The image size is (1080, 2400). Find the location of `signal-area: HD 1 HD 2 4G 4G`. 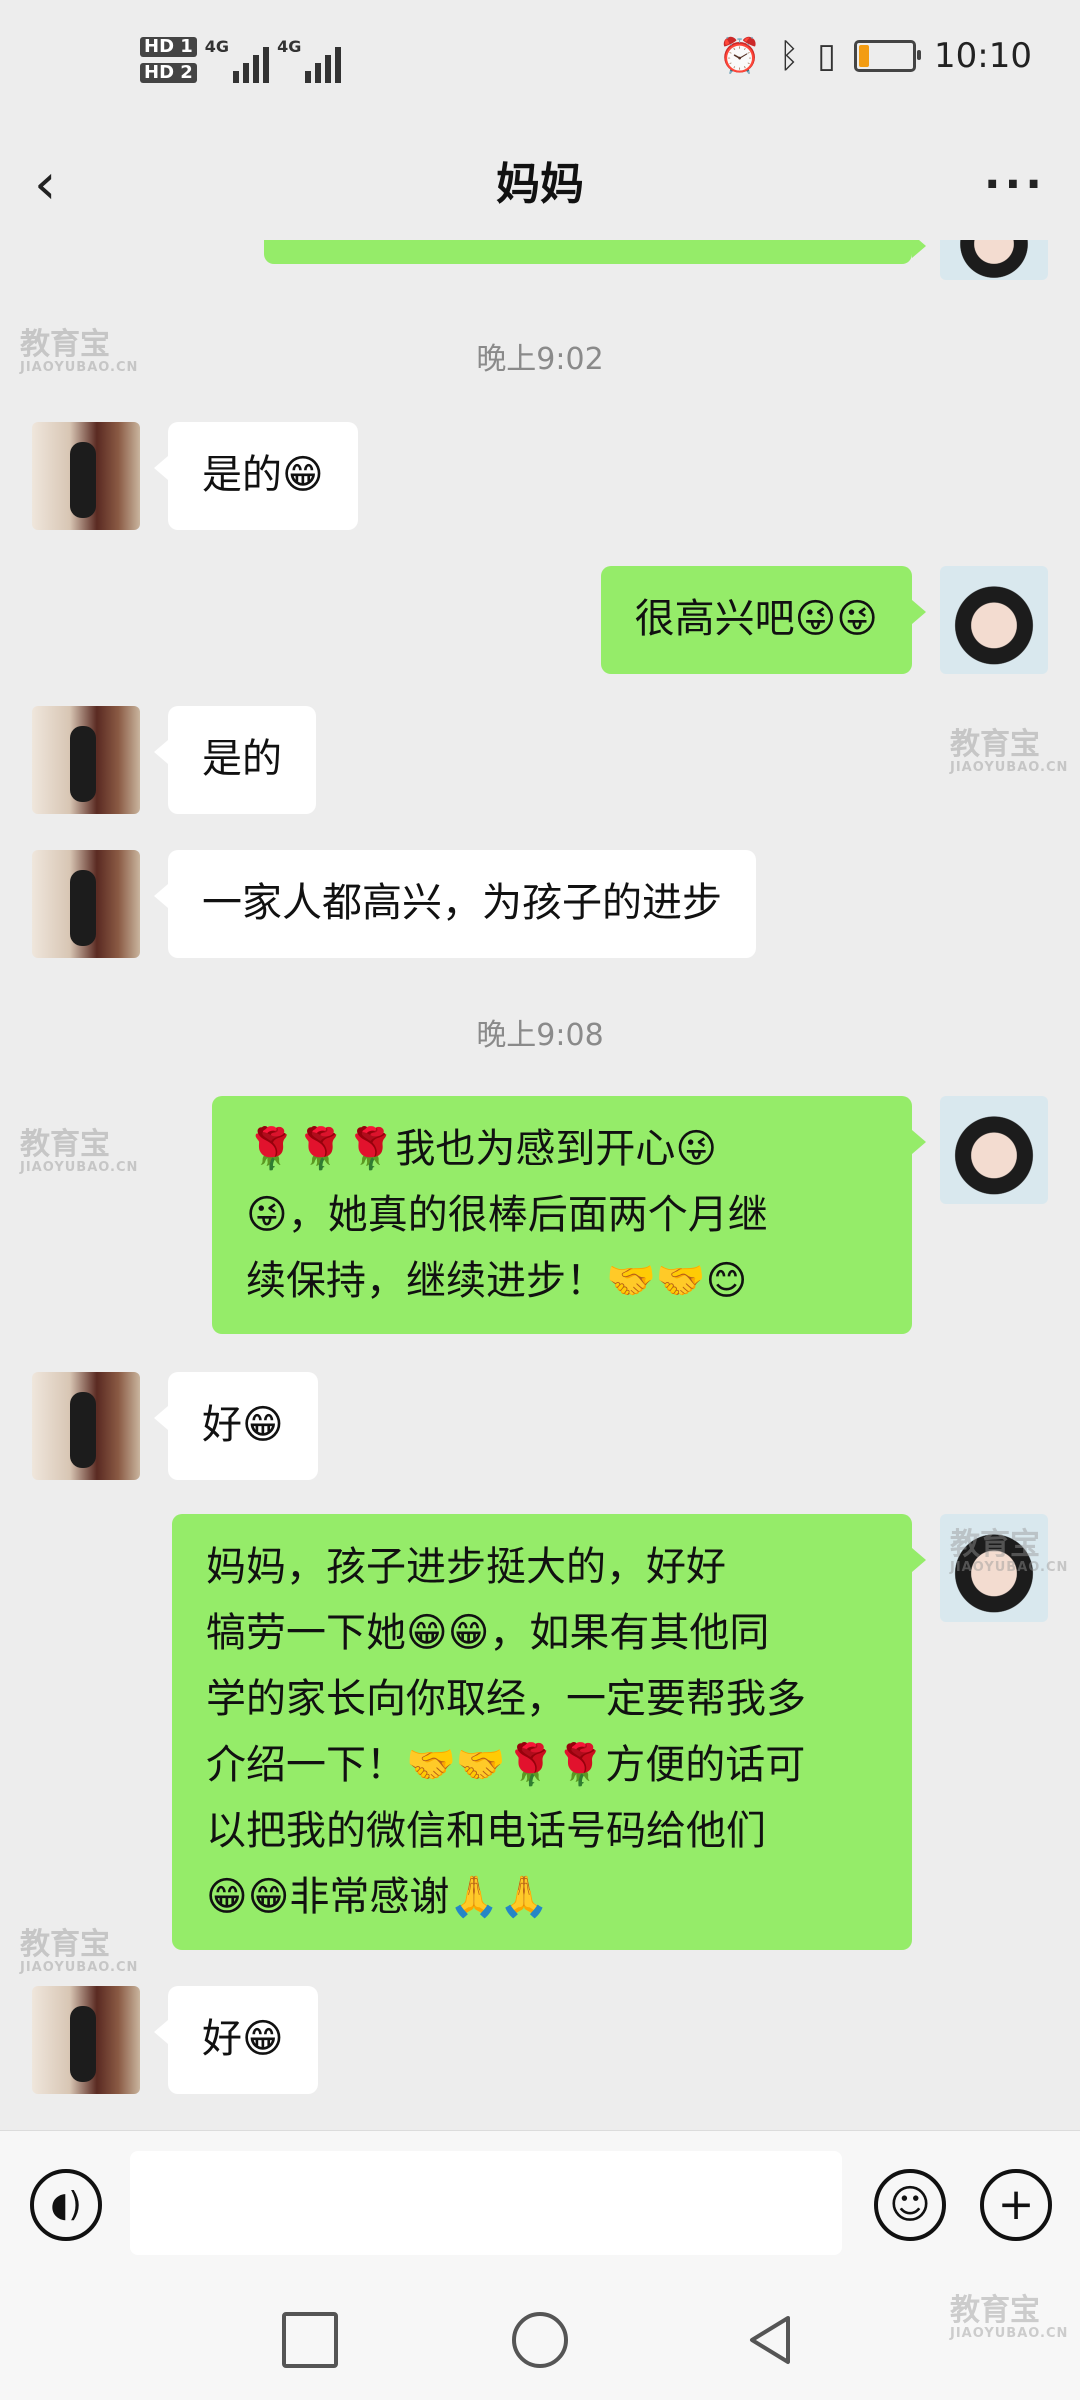

signal-area: HD 1 HD 2 4G 4G is located at coordinates (241, 60).